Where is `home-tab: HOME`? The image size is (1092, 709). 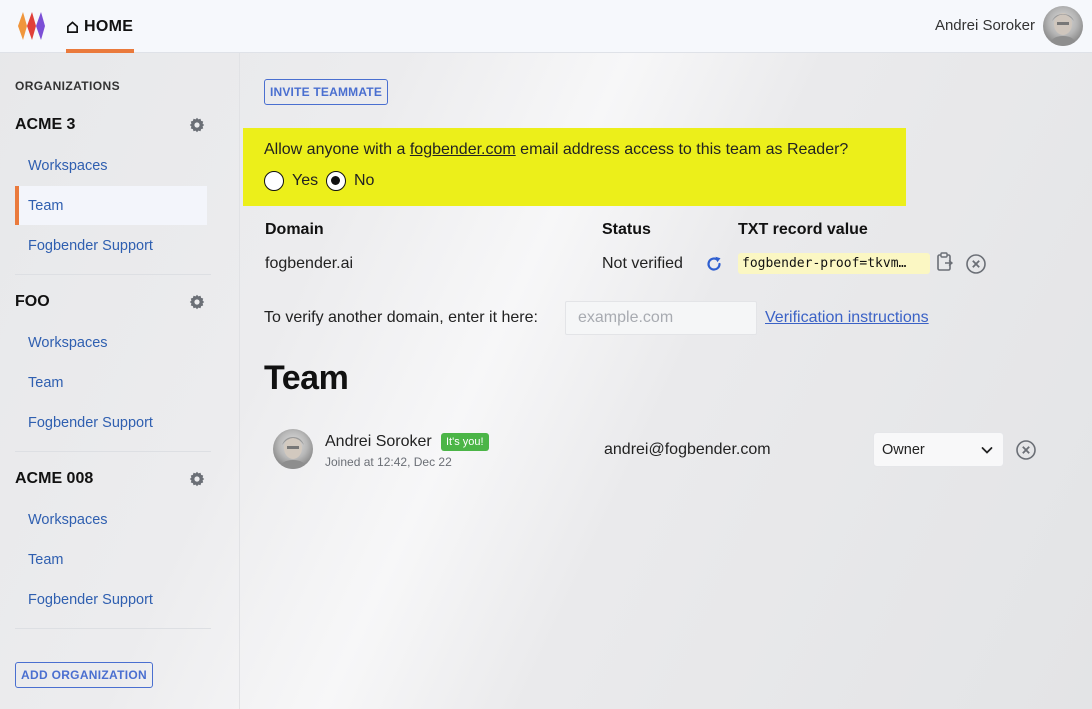
home-tab: HOME is located at coordinates (100, 26).